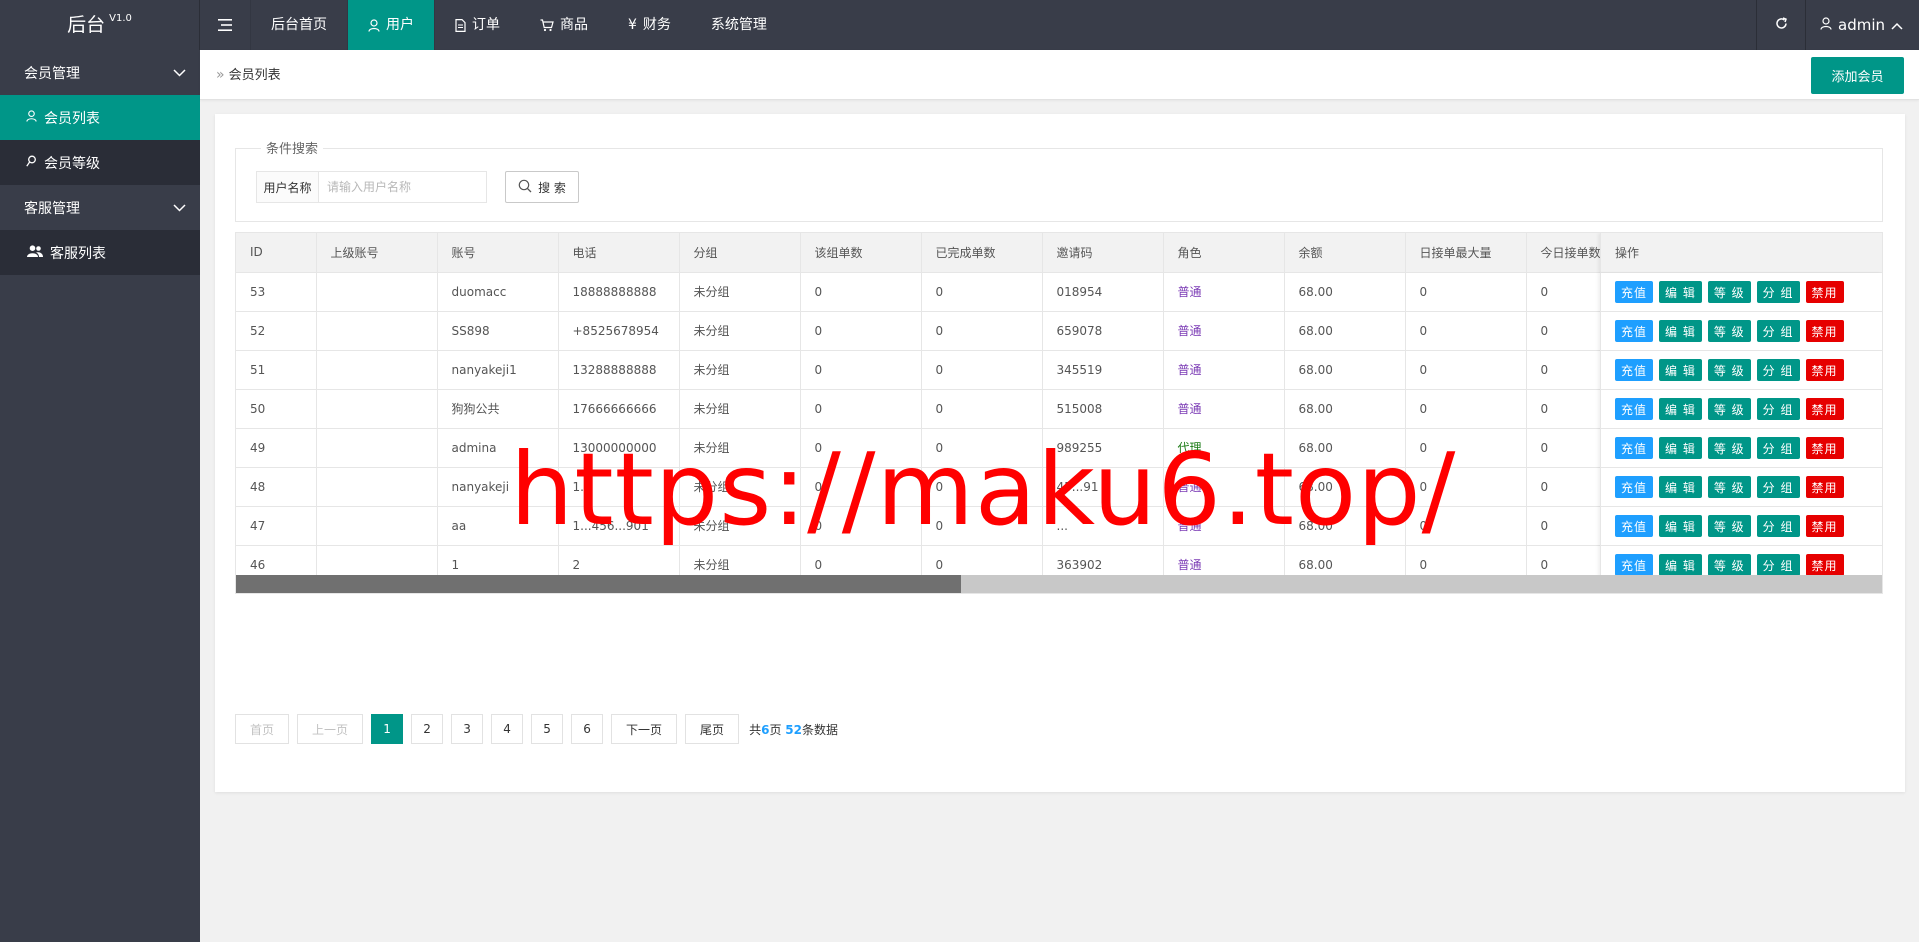 The height and width of the screenshot is (942, 1919). Describe the element at coordinates (740, 331) in the screenshot. I see `table-cell: 未分组` at that location.